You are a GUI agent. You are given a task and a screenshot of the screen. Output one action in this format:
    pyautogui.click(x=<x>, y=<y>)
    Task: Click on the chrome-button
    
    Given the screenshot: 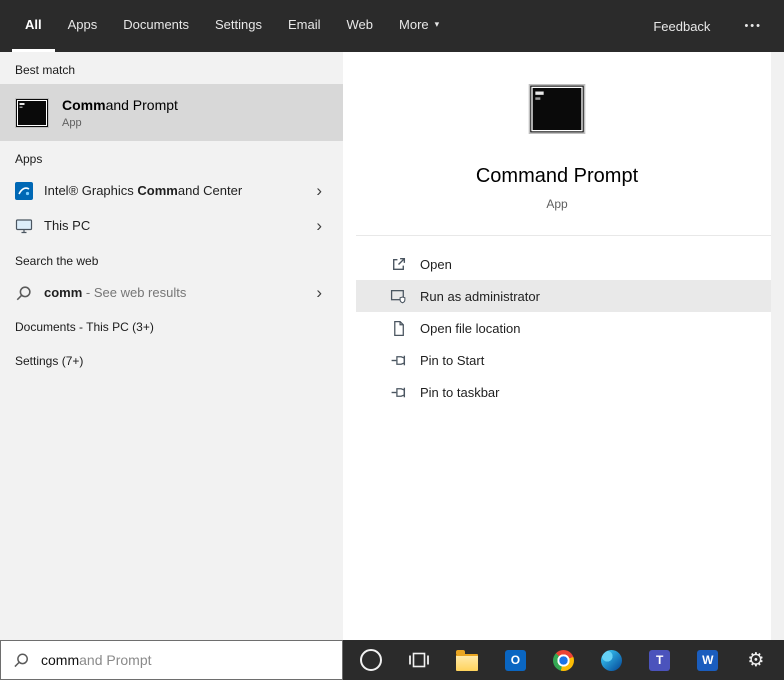 What is the action you would take?
    pyautogui.click(x=563, y=660)
    